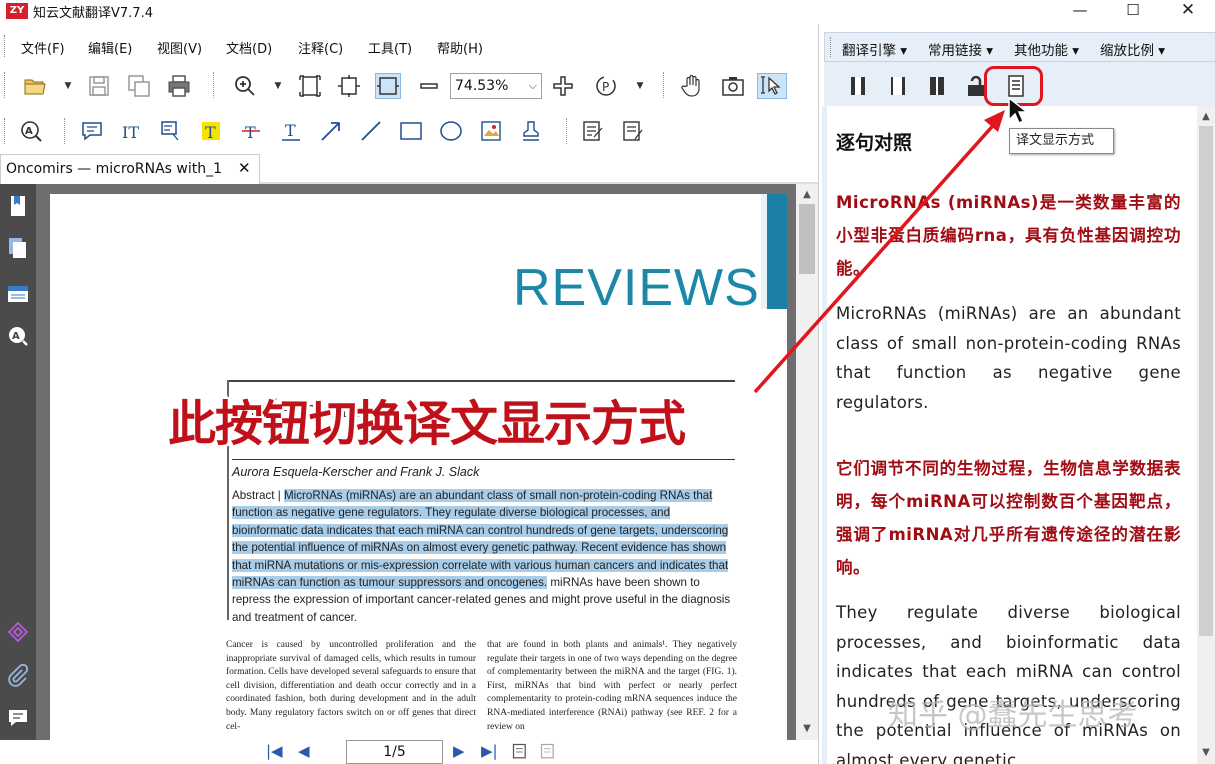 This screenshot has width=1215, height=764. What do you see at coordinates (278, 86) in the screenshot?
I see `zoom-dropdown-icon: ▼` at bounding box center [278, 86].